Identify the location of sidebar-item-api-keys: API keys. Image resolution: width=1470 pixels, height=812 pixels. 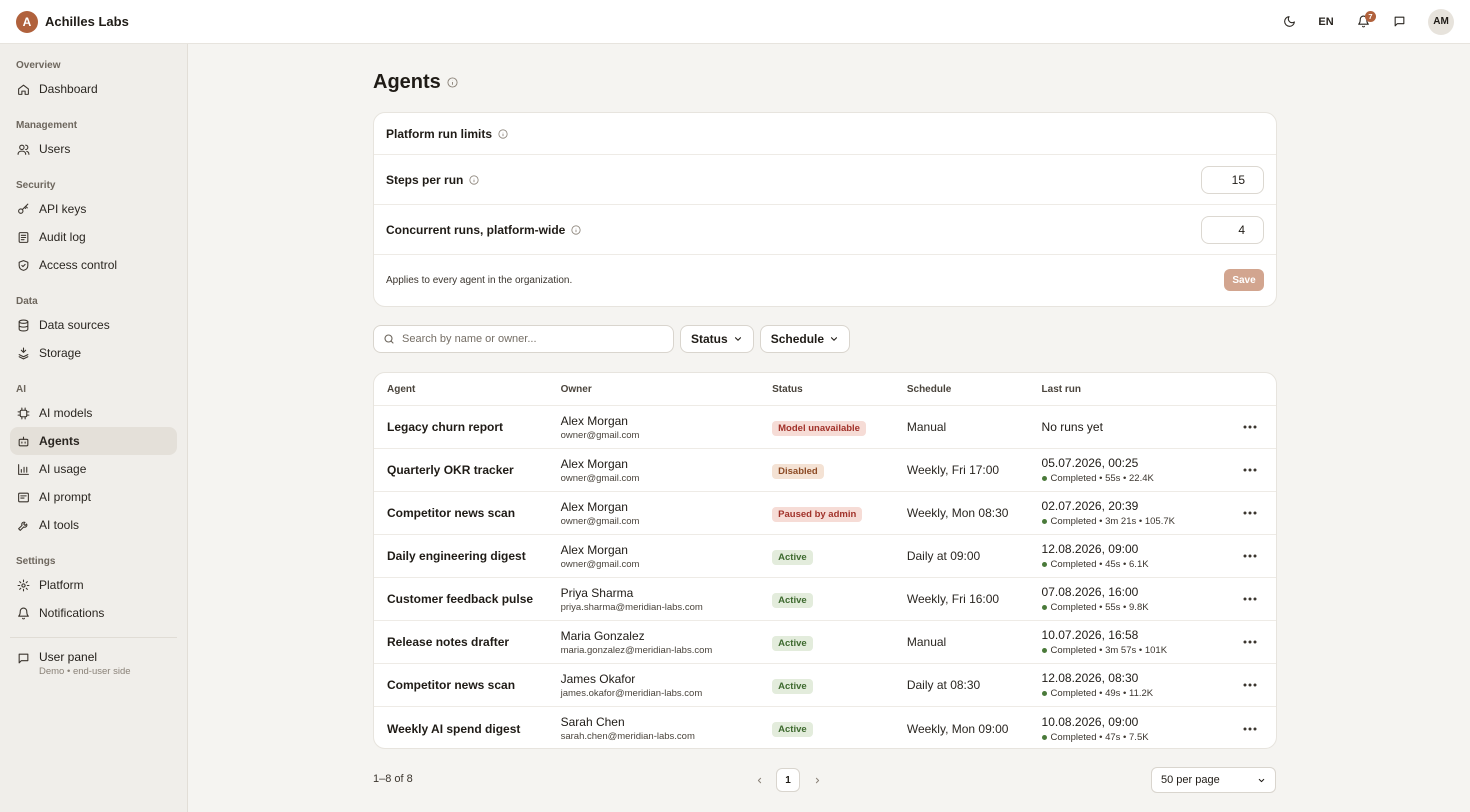
(93, 209).